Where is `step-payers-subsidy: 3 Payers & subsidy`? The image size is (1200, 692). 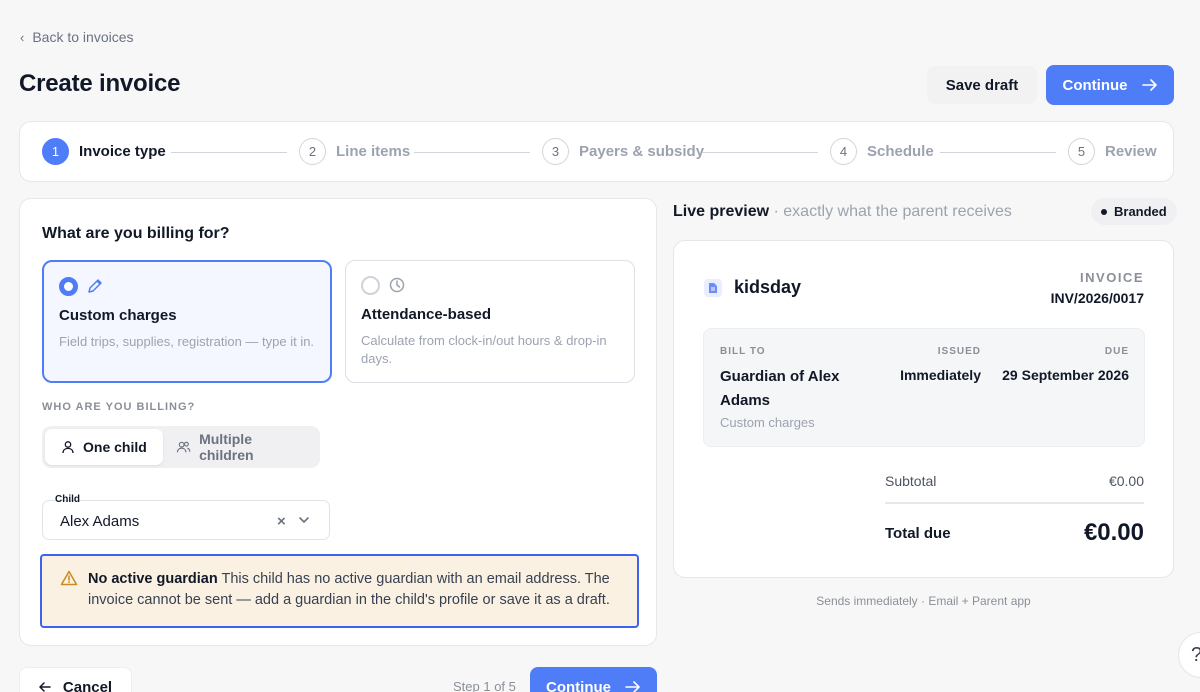
step-payers-subsidy: 3 Payers & subsidy is located at coordinates (623, 151).